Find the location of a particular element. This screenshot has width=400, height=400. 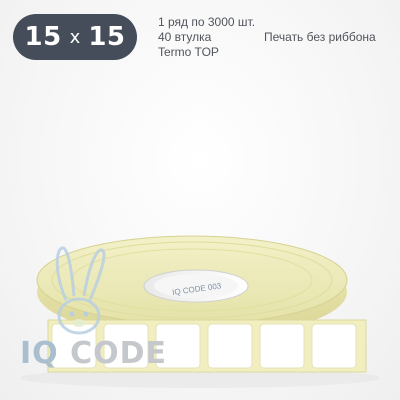

brand-watermark: IQ CODE is located at coordinates (93, 353).